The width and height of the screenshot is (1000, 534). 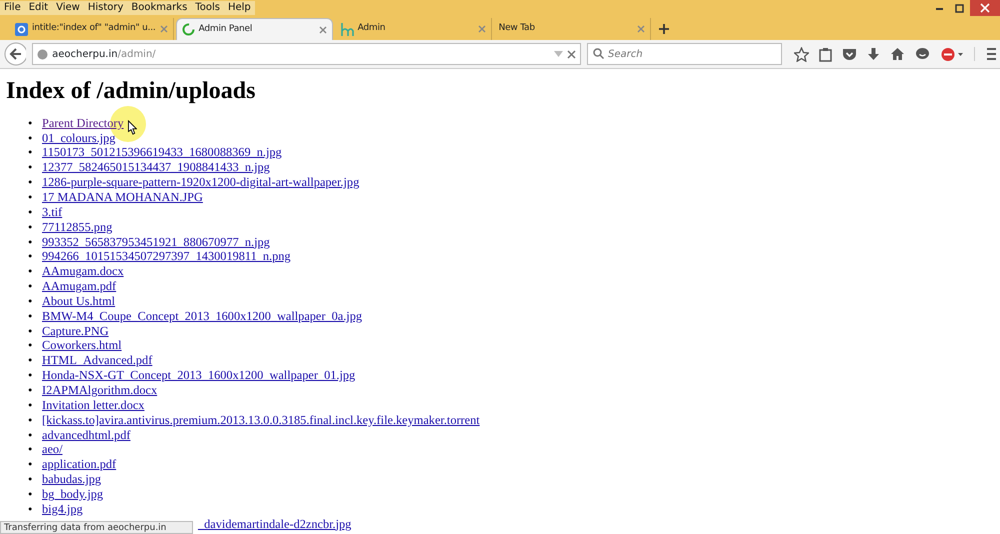 What do you see at coordinates (62, 509) in the screenshot?
I see `file-link: big4.jpg` at bounding box center [62, 509].